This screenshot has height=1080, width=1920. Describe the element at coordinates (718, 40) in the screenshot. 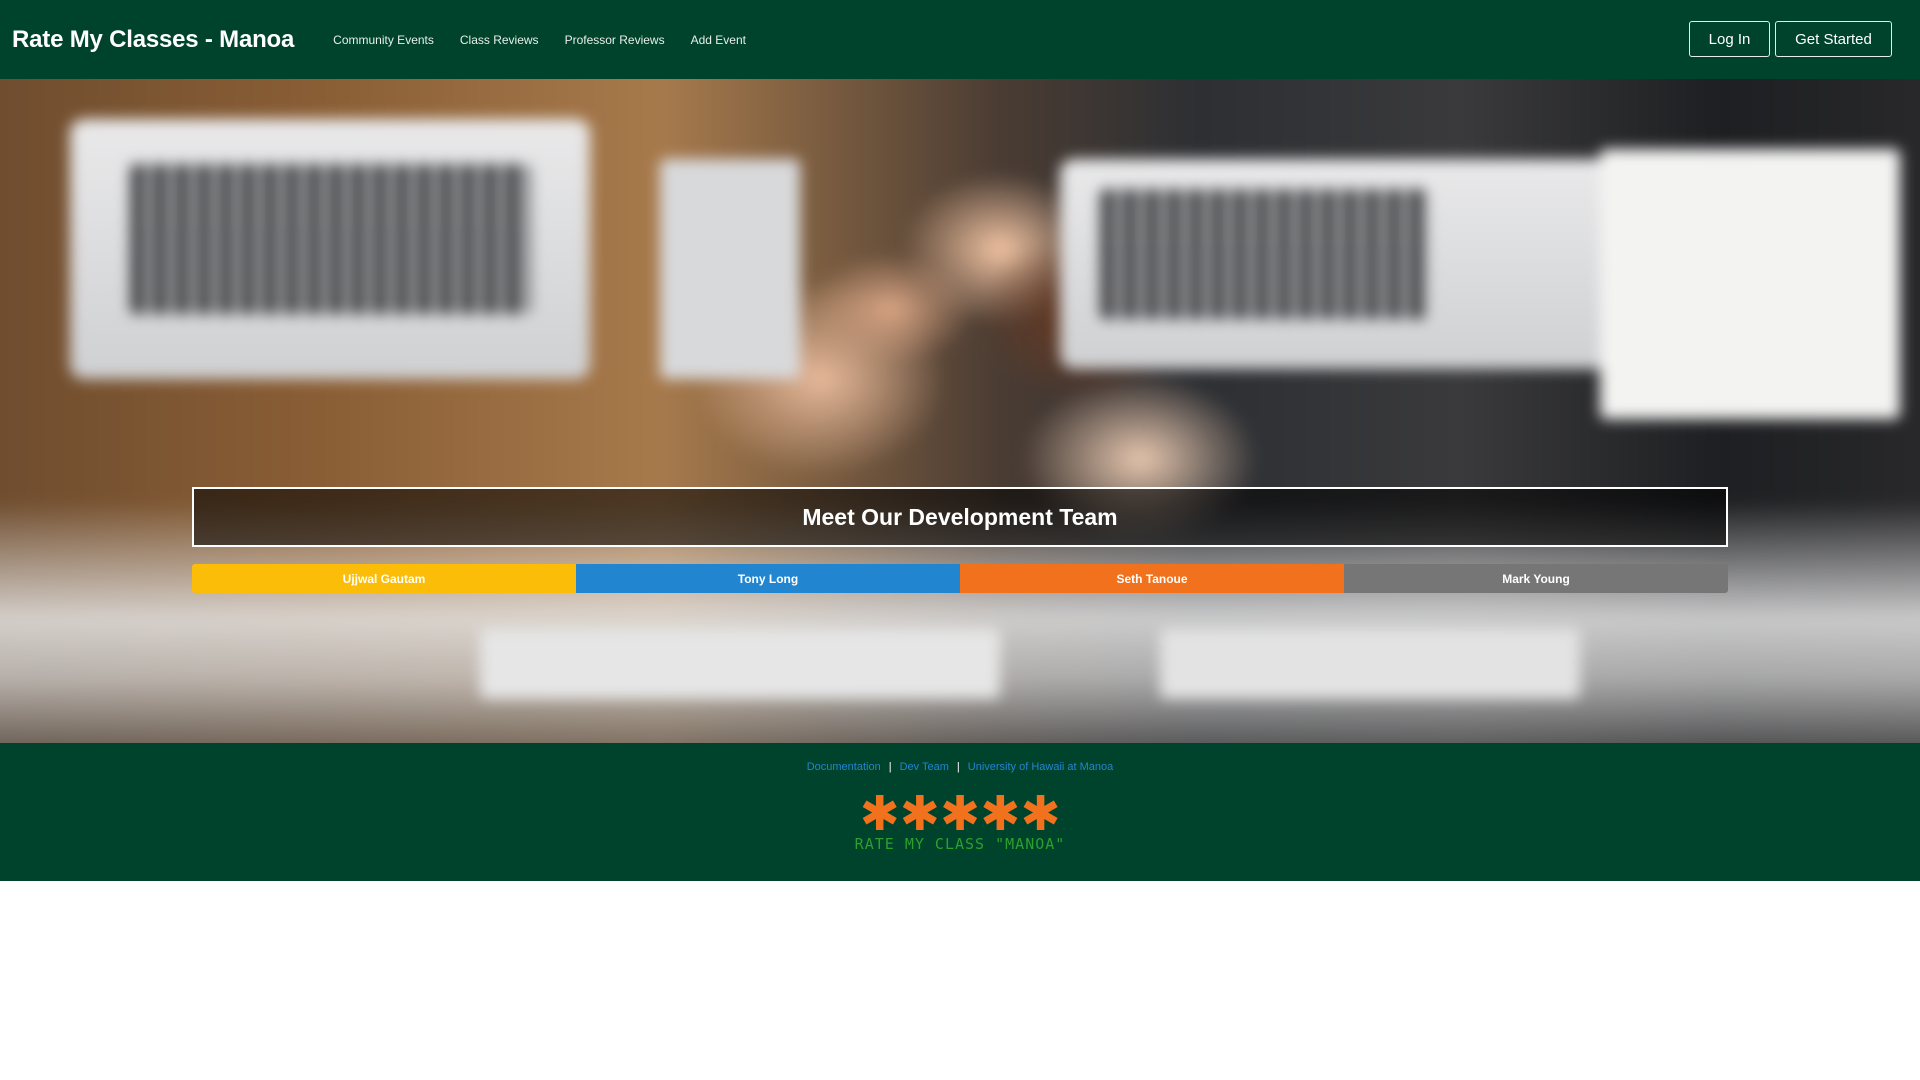

I see `nav-add-event: Add Event` at that location.